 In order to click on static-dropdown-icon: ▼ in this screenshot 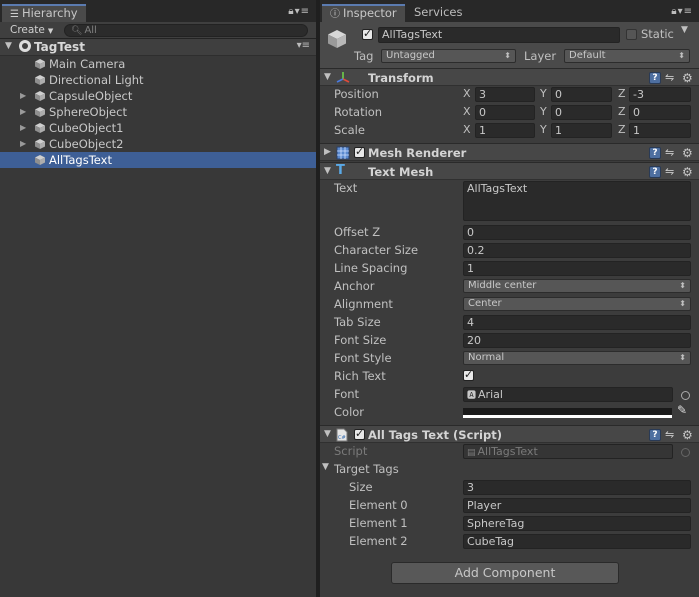, I will do `click(684, 30)`.